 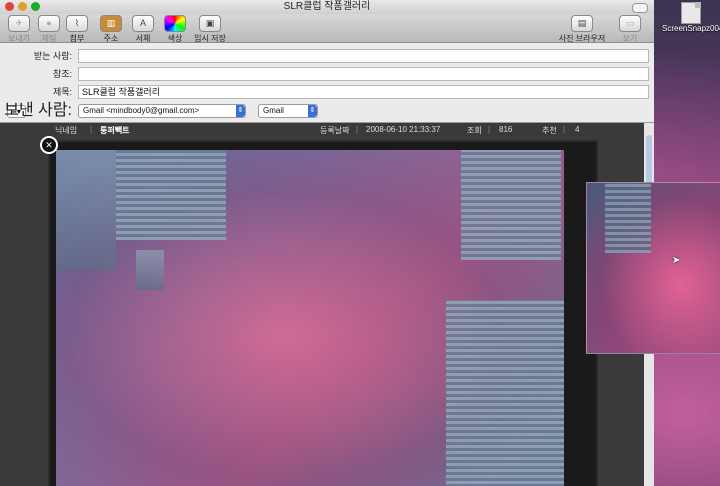 I want to click on color-button: 색상, so click(x=175, y=29).